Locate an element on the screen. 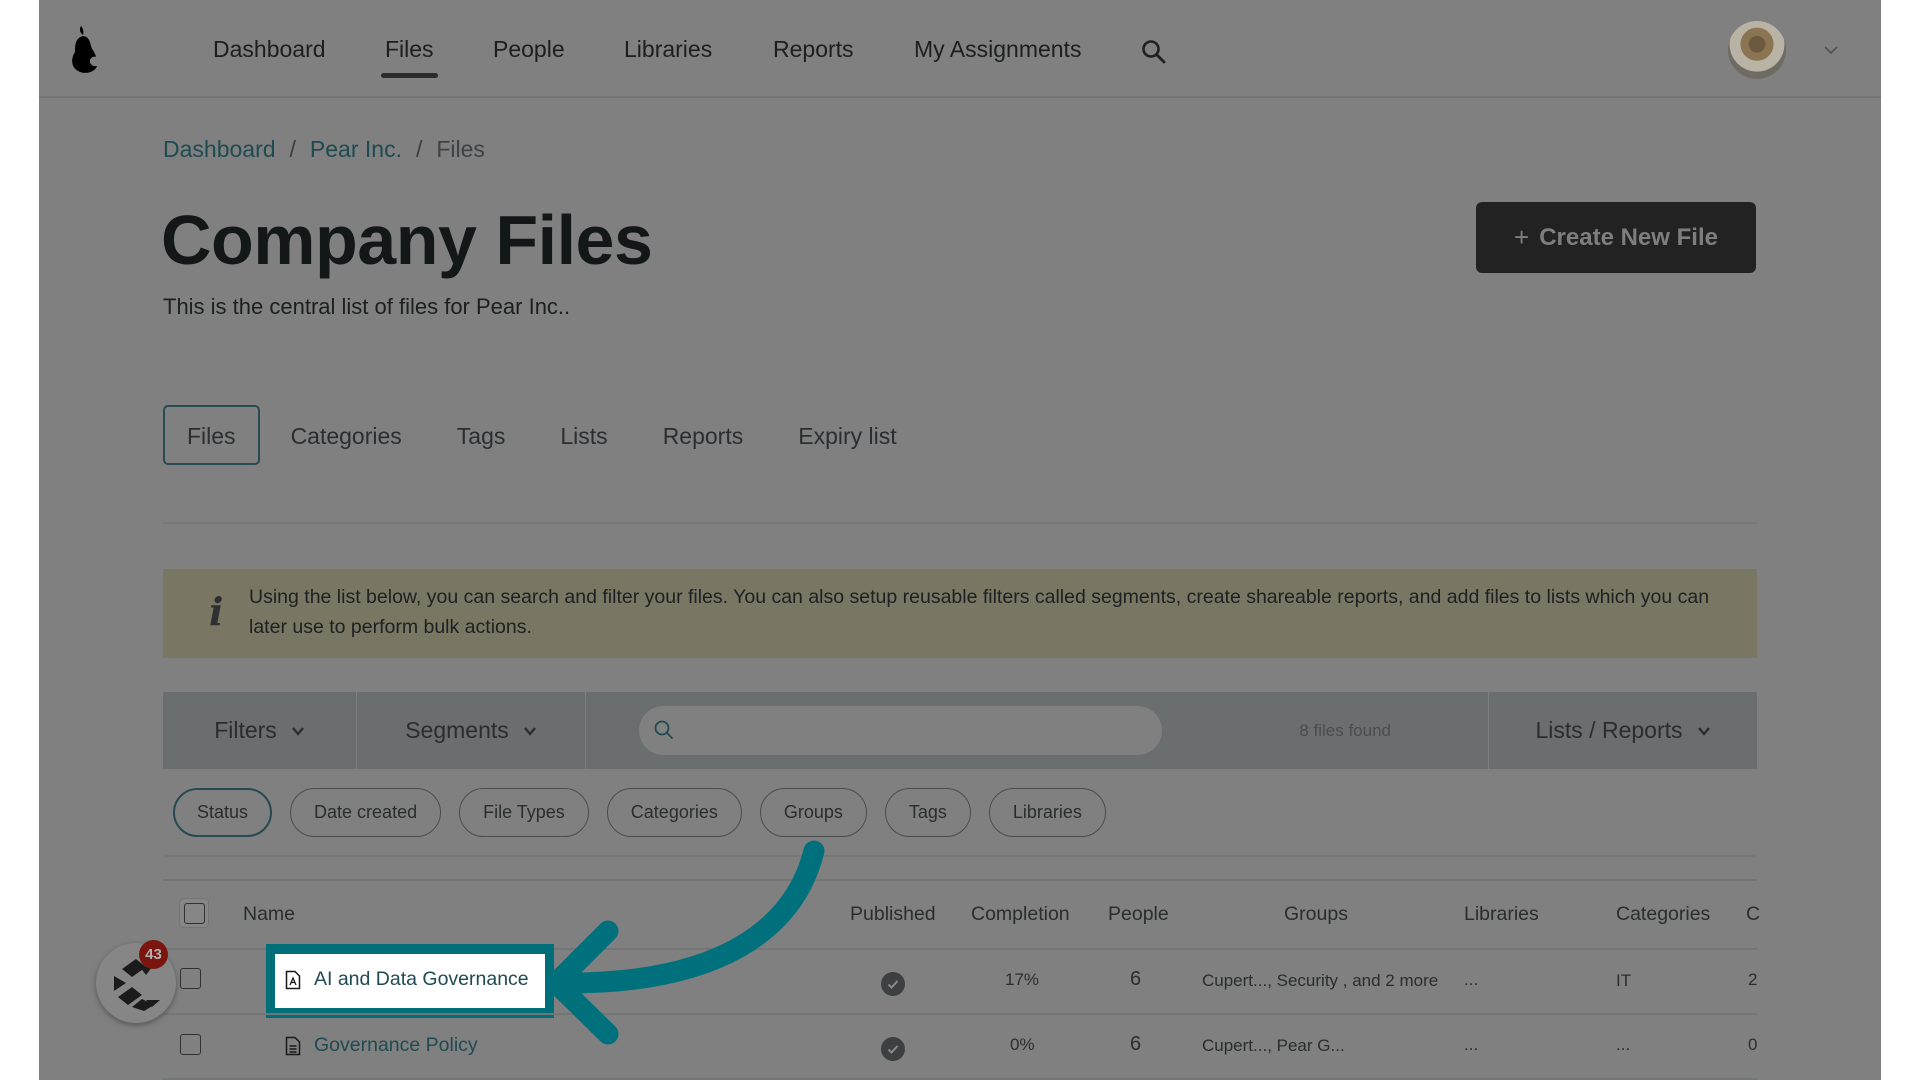 The image size is (1920, 1080). column-header-categories: Categories is located at coordinates (1663, 914).